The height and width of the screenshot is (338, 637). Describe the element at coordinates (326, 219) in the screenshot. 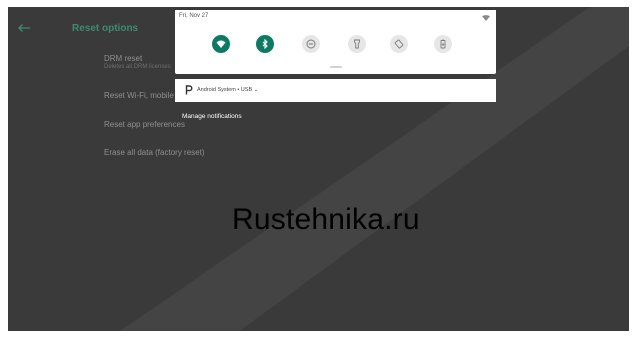

I see `watermark-text: Rustehnika.ru` at that location.